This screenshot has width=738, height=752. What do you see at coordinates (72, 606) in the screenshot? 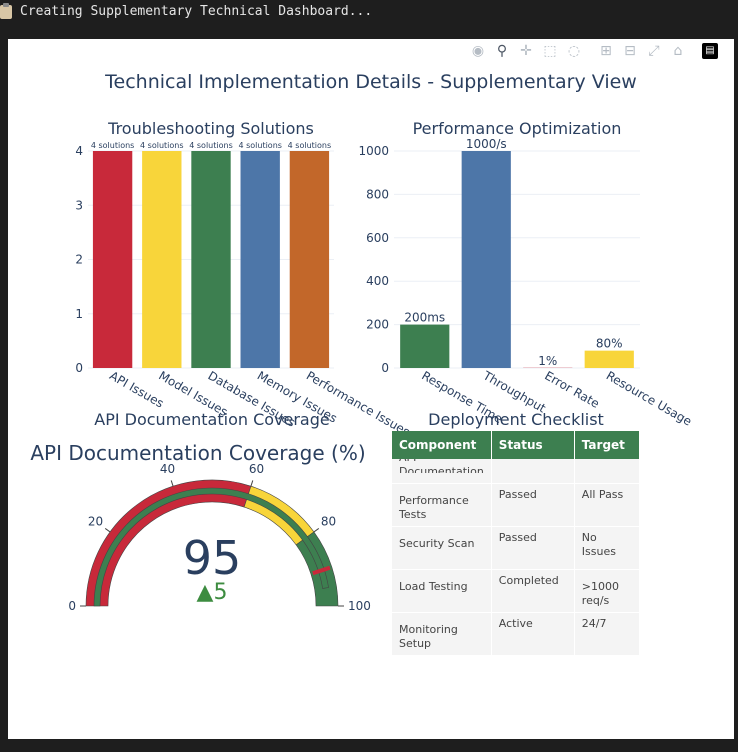
I see `gauge-tick-label: 0` at bounding box center [72, 606].